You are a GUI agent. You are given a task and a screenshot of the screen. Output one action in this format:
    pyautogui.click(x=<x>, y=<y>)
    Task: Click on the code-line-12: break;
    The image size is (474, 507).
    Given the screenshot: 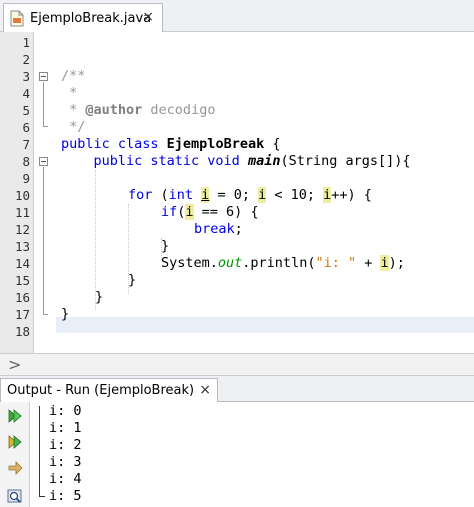 What is the action you would take?
    pyautogui.click(x=218, y=229)
    